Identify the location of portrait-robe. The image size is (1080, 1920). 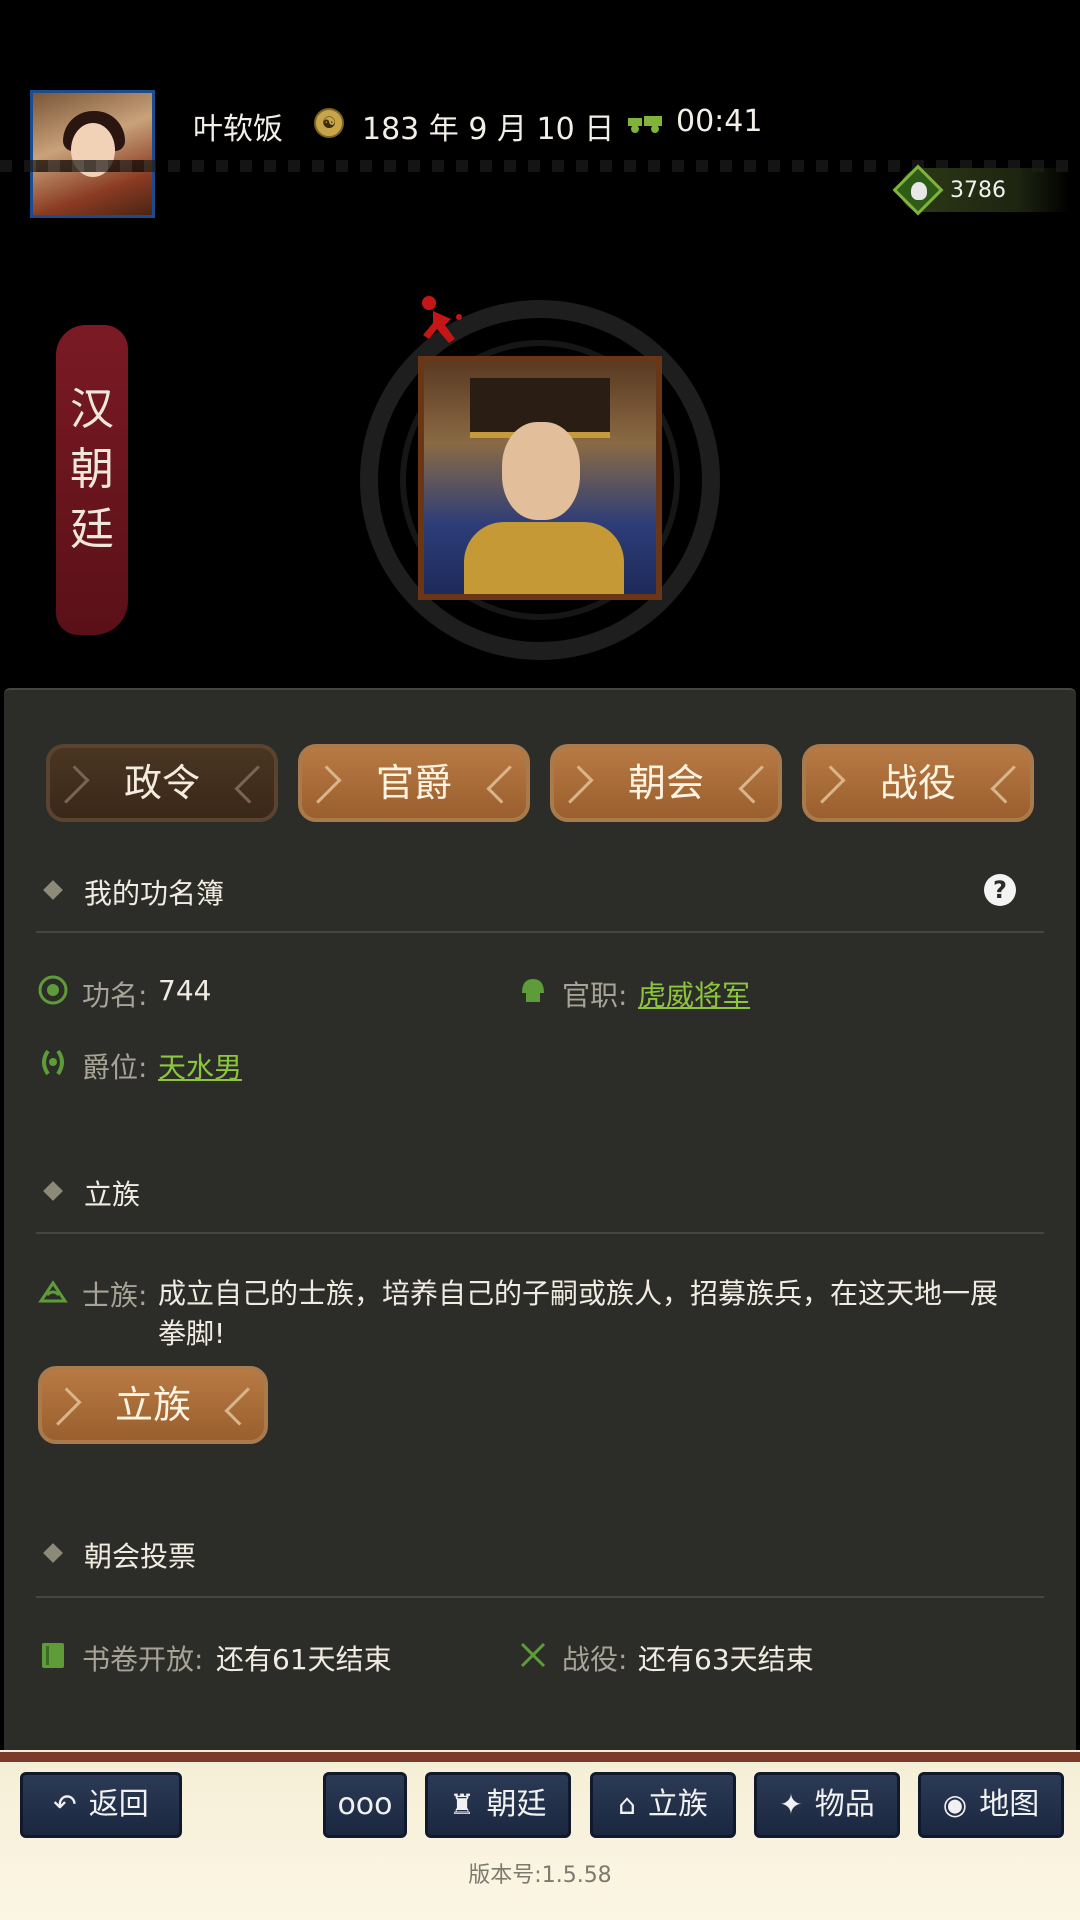
(544, 558).